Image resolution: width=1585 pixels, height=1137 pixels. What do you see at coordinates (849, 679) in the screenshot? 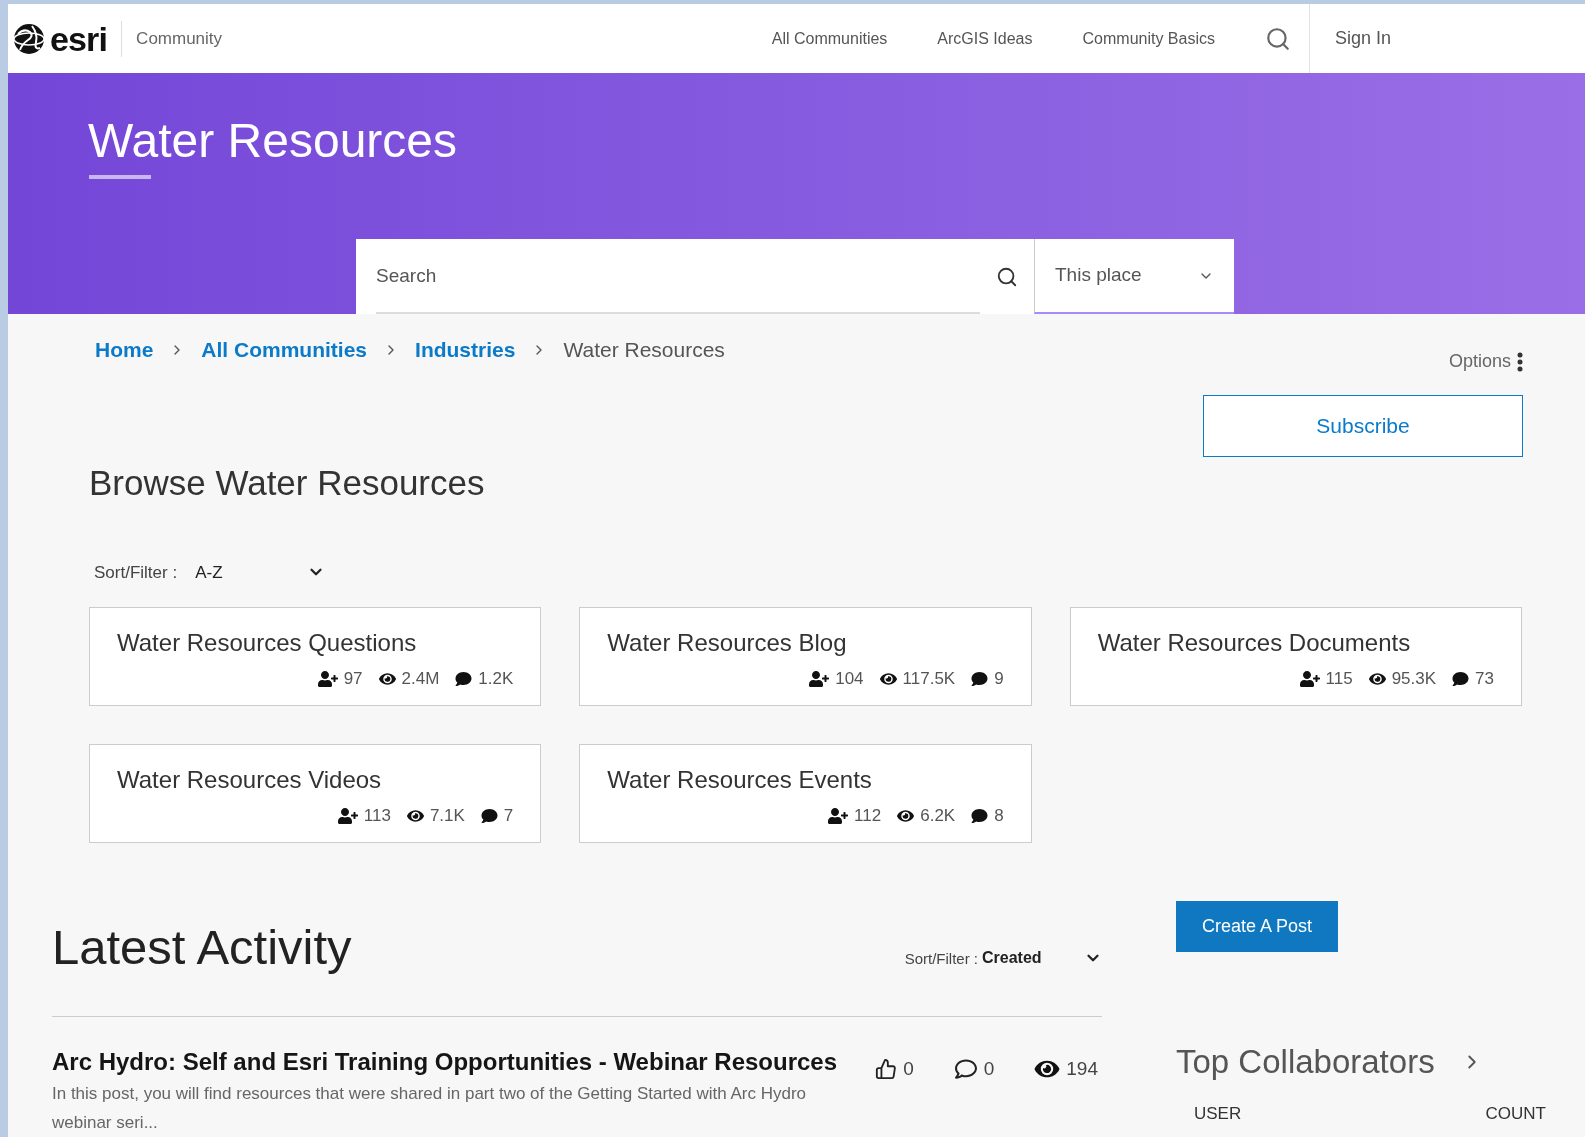
I see `members-count: 104` at bounding box center [849, 679].